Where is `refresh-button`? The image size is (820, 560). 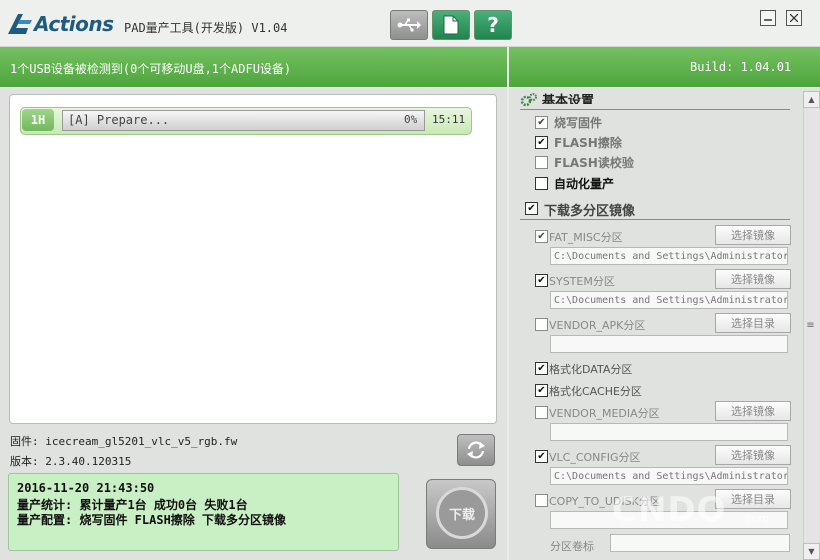
refresh-button is located at coordinates (476, 450).